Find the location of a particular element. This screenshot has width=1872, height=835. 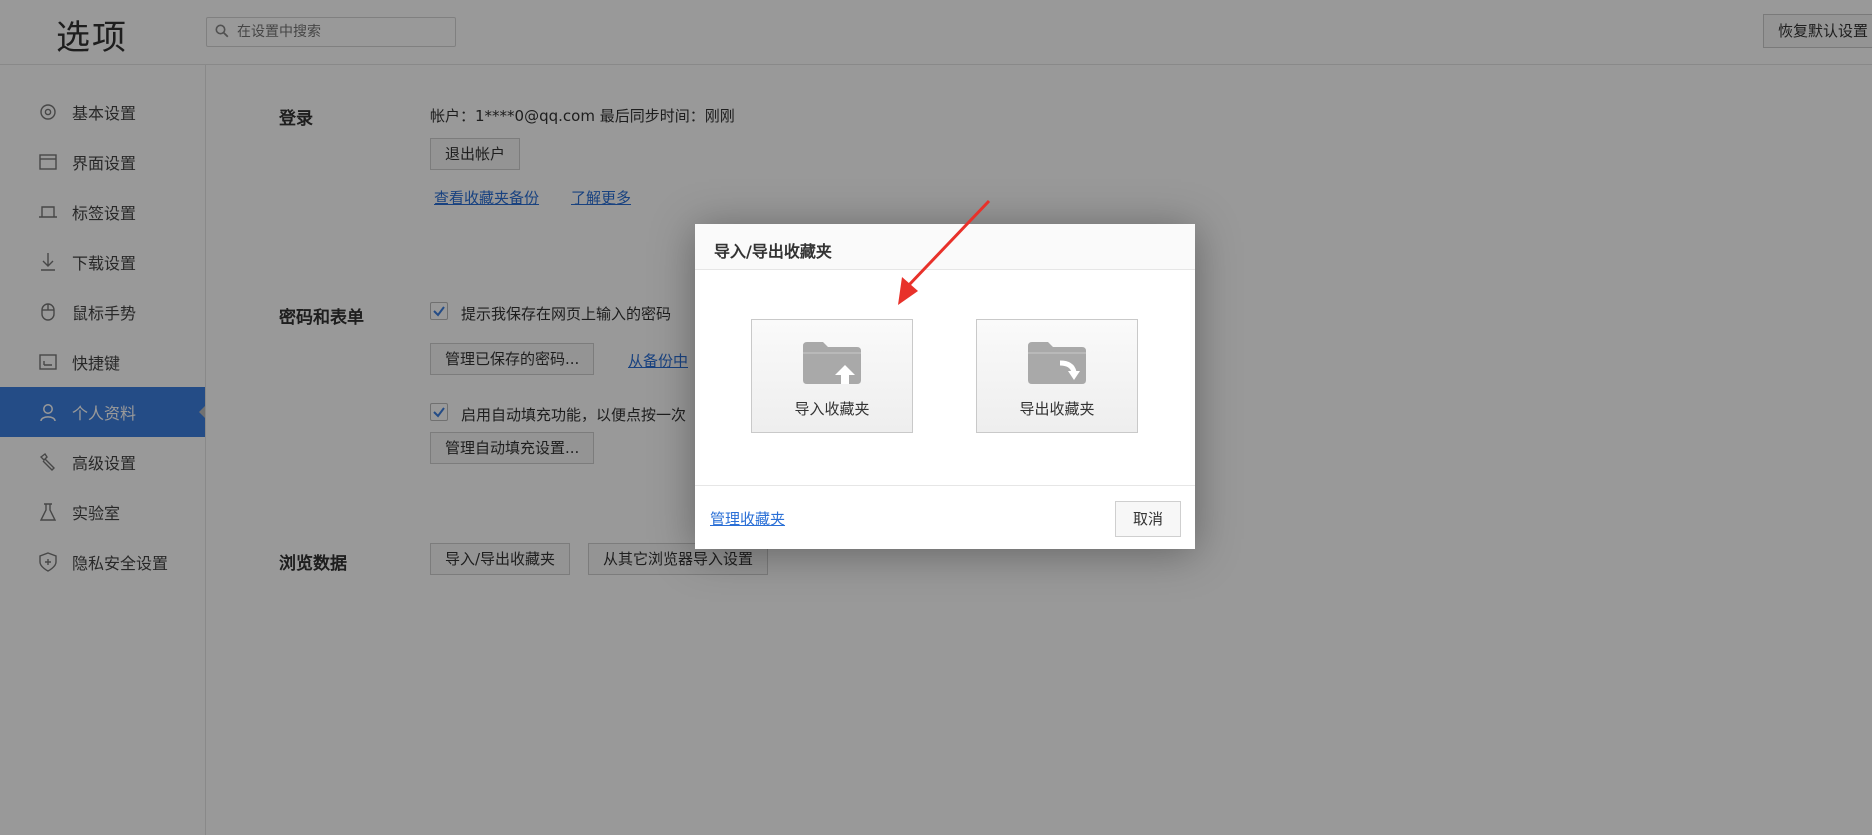

cancel-button: 取消 is located at coordinates (1148, 519).